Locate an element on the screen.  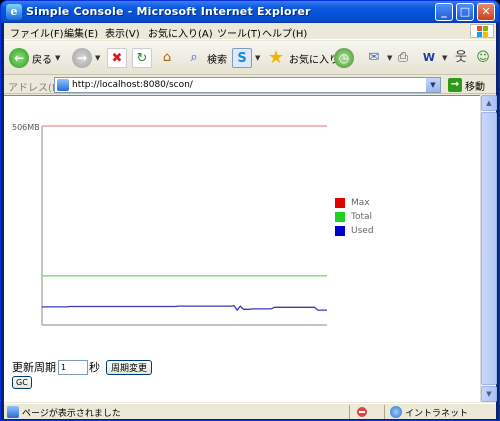
research-button: ☺ is located at coordinates (483, 58).